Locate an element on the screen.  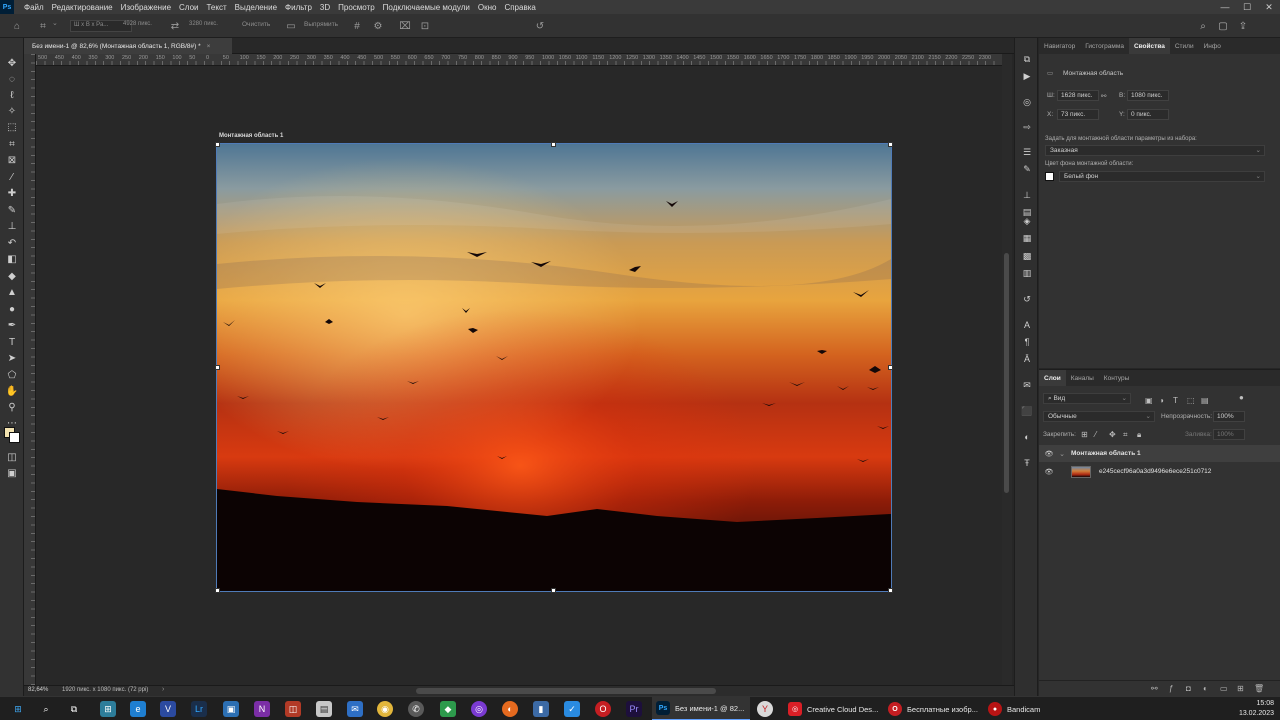
delete-cropped-icon: ⌧ is located at coordinates (405, 26).